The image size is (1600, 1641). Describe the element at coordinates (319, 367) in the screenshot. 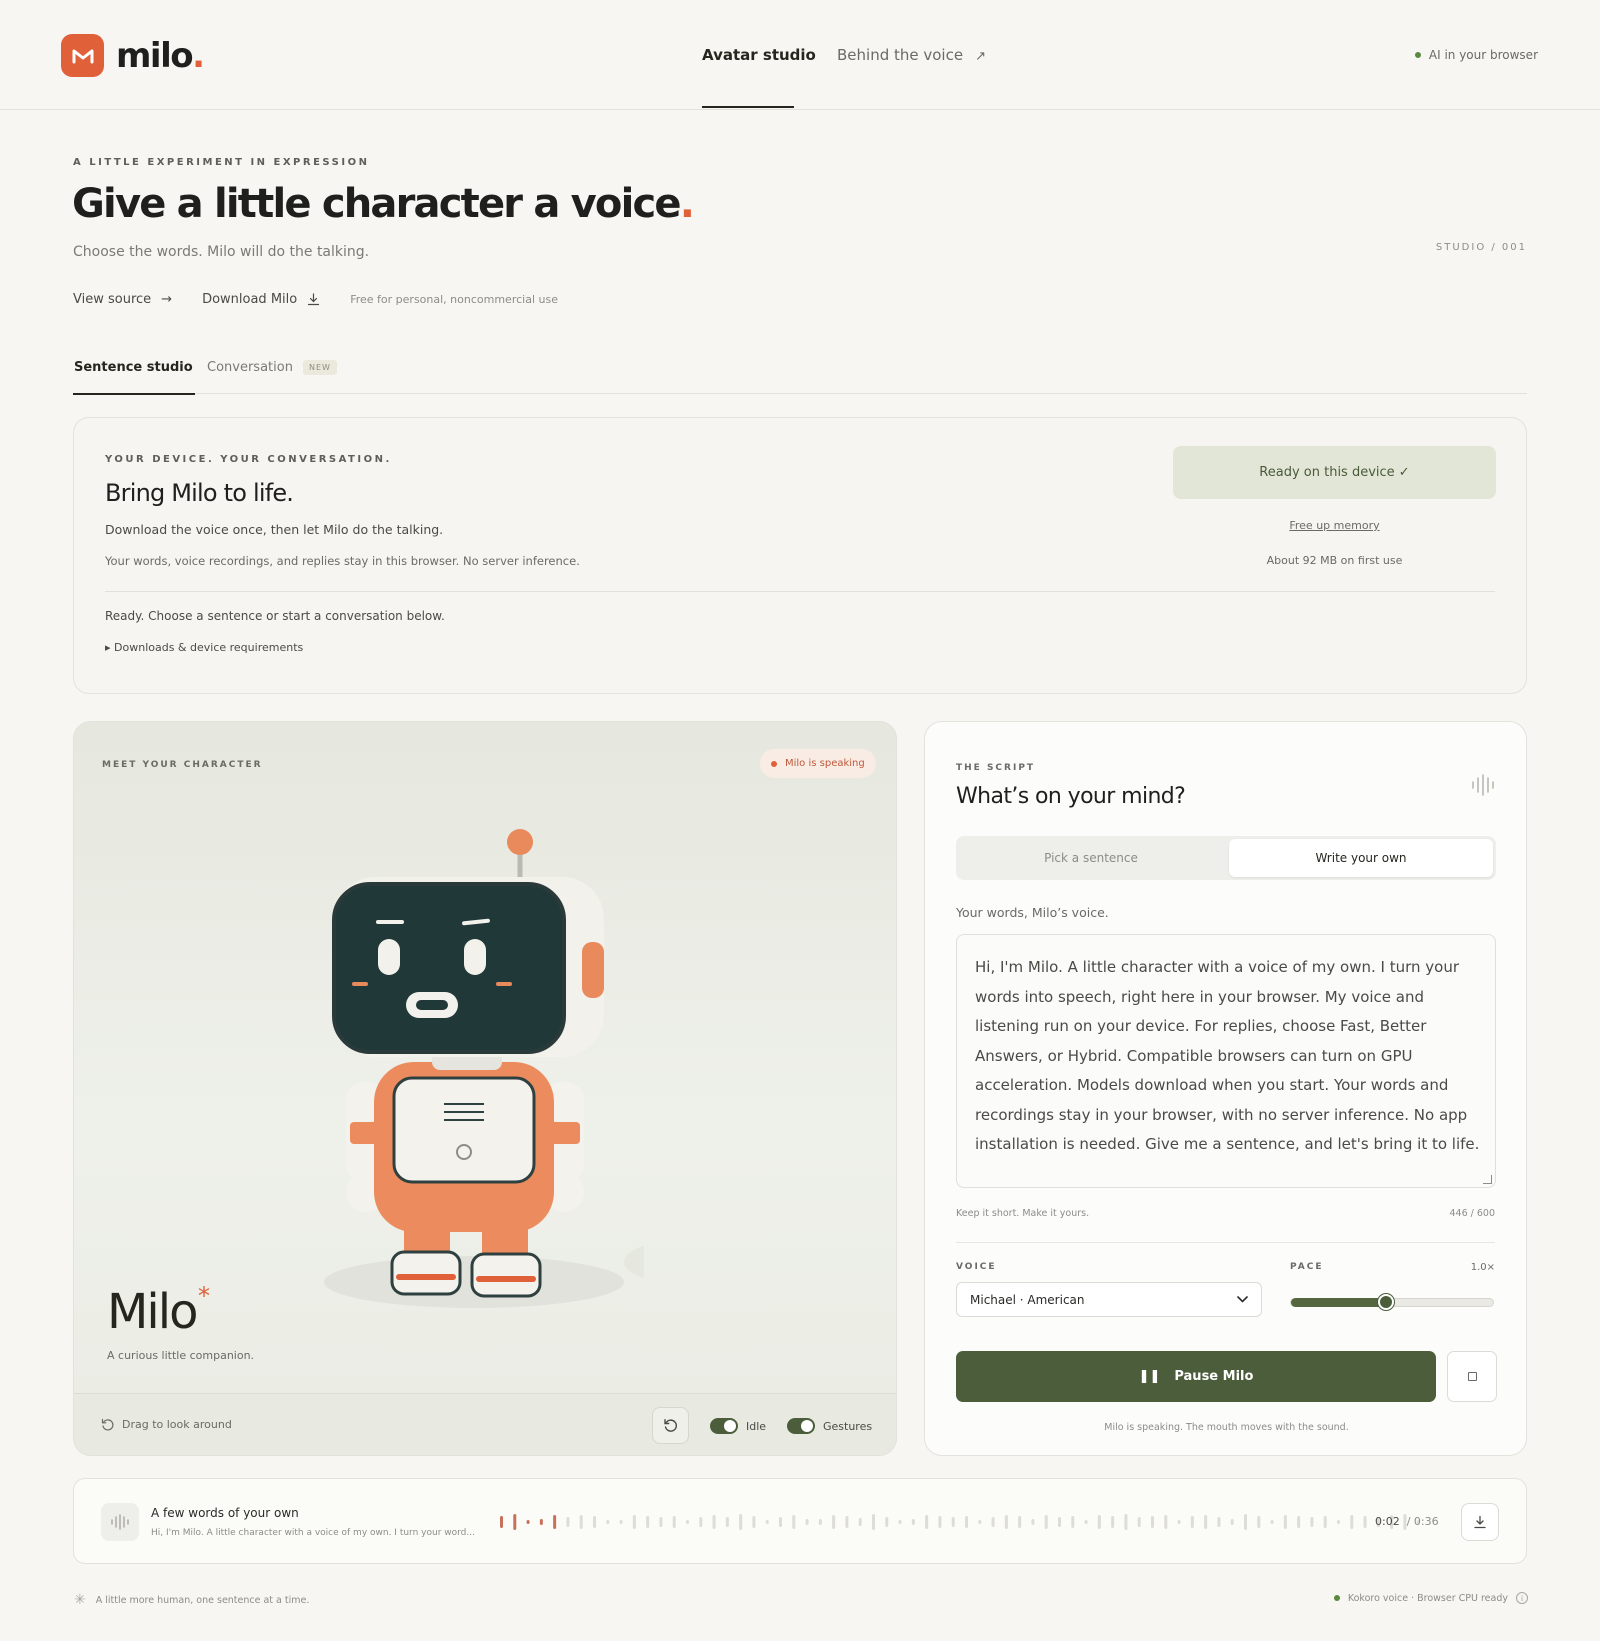

I see `new-badge: NEW` at that location.